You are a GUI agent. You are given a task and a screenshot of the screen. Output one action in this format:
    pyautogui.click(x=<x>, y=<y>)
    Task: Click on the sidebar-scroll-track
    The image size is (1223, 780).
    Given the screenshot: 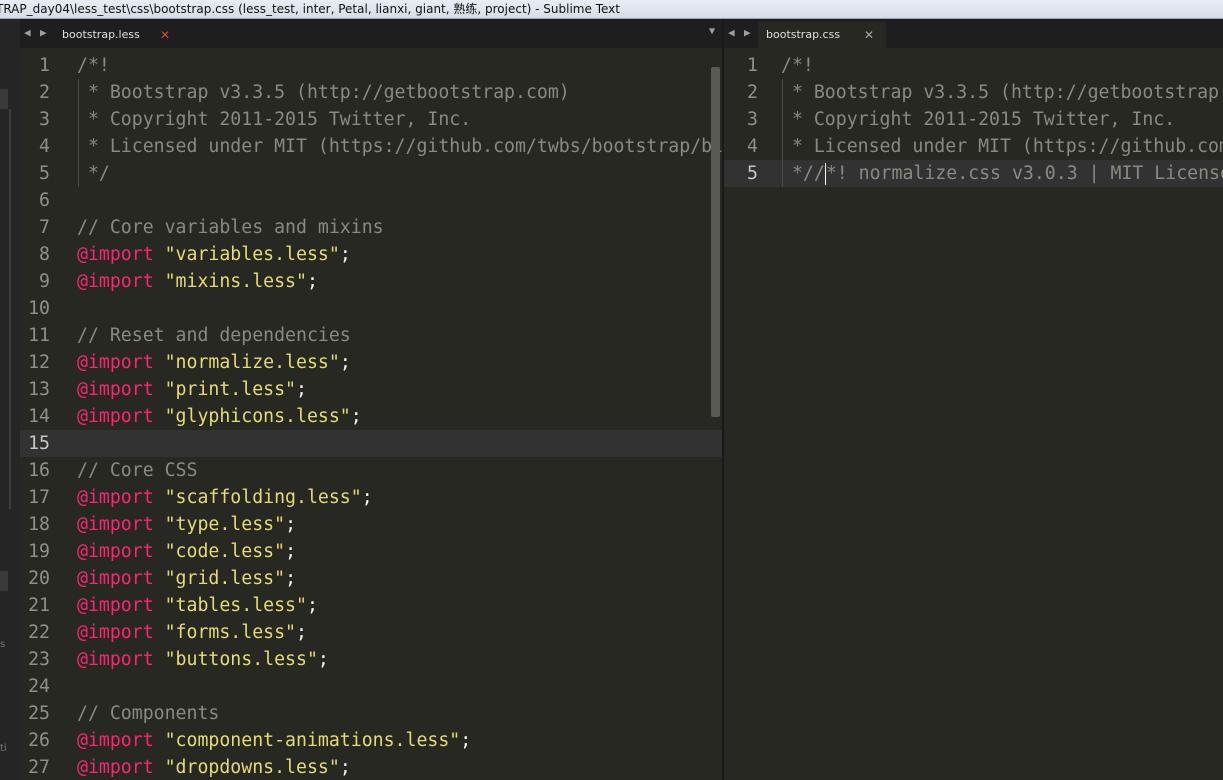 What is the action you would take?
    pyautogui.click(x=10, y=309)
    